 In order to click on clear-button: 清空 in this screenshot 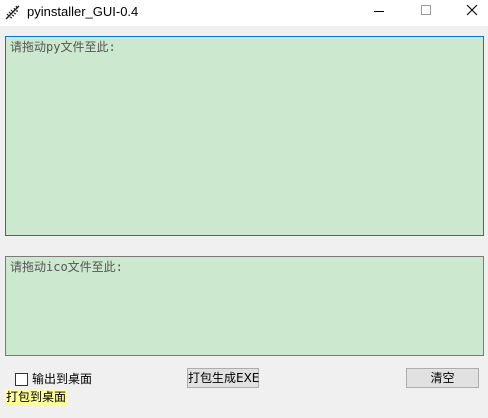, I will do `click(442, 378)`.